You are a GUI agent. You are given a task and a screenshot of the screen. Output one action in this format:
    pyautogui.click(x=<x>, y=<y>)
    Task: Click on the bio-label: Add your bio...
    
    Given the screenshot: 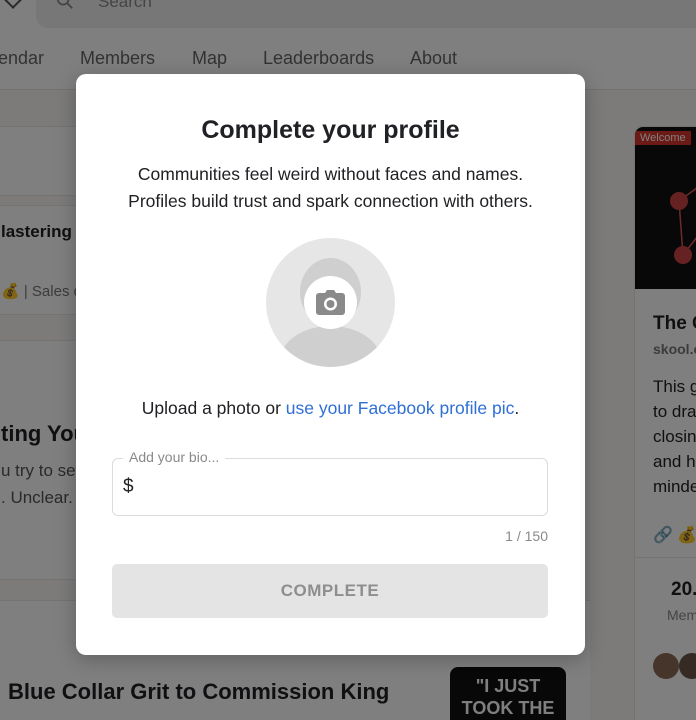 What is the action you would take?
    pyautogui.click(x=174, y=457)
    